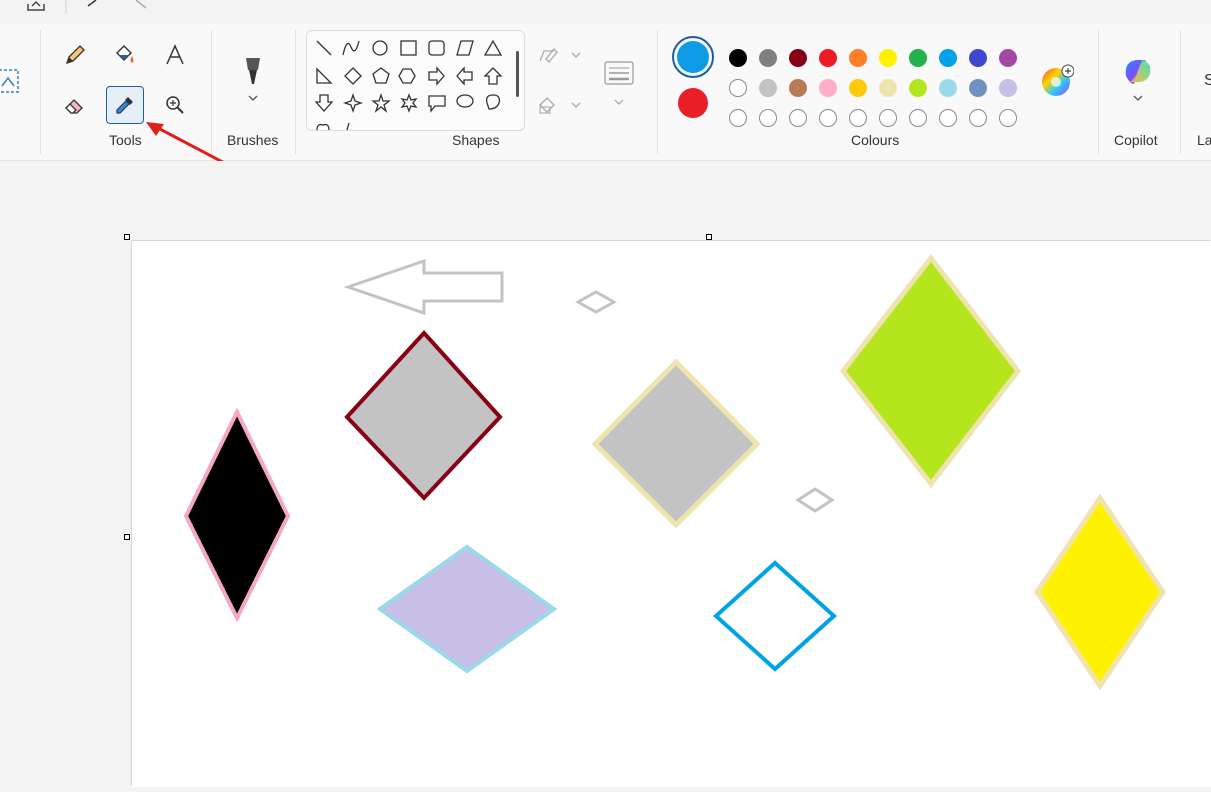 This screenshot has height=792, width=1211. I want to click on fill-tool, so click(125, 55).